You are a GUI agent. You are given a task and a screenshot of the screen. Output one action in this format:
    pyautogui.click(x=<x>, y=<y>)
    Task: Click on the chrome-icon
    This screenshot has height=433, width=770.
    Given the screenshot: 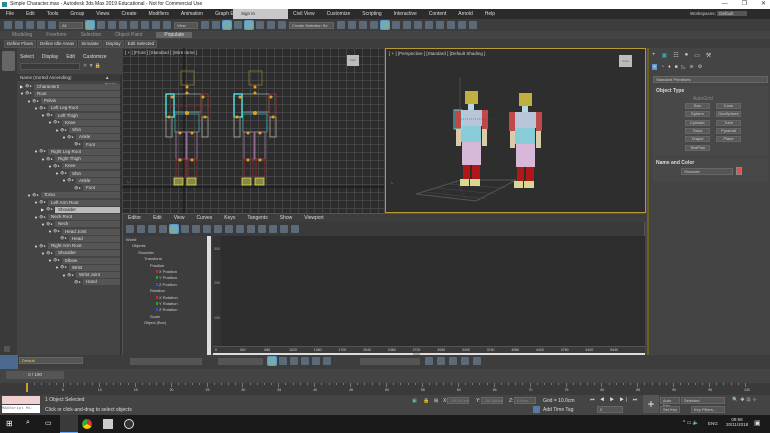 What is the action you would take?
    pyautogui.click(x=87, y=424)
    